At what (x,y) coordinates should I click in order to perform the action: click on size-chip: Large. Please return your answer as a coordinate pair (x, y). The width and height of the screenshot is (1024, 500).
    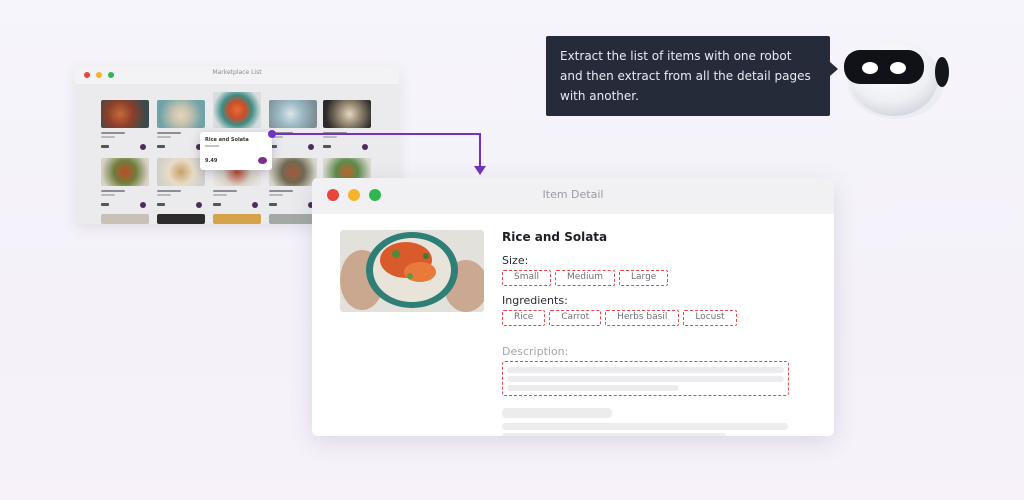
    Looking at the image, I should click on (644, 278).